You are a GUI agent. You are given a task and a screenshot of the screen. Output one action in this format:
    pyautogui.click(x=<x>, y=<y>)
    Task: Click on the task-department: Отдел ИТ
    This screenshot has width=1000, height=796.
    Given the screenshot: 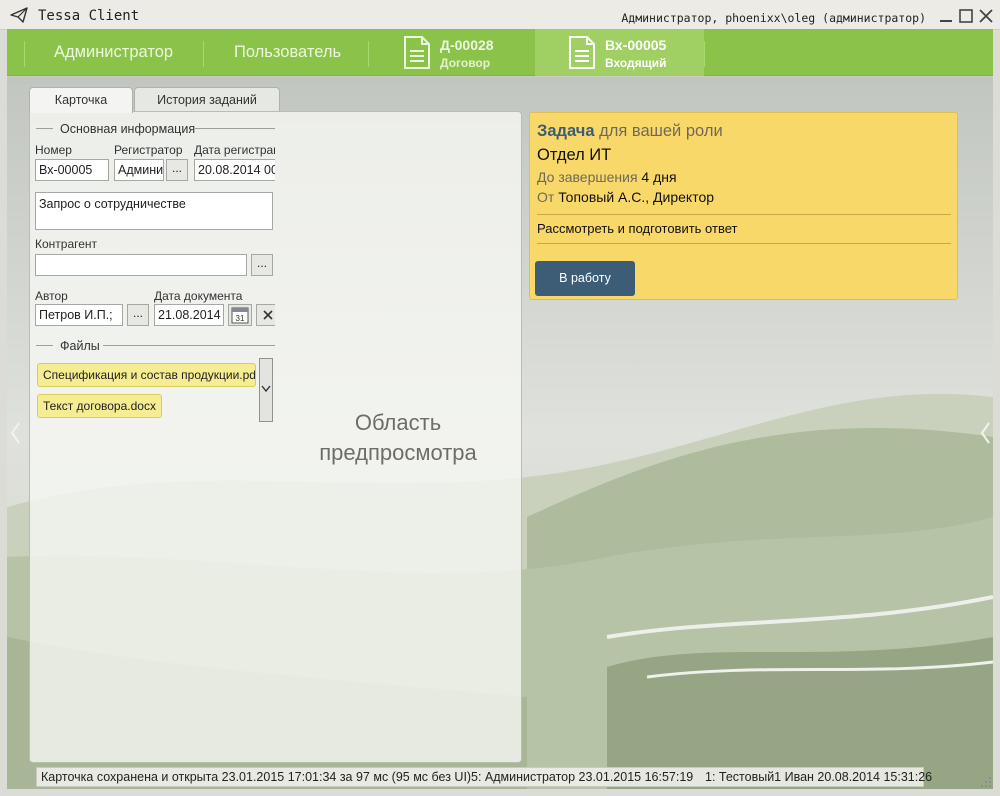 What is the action you would take?
    pyautogui.click(x=574, y=155)
    